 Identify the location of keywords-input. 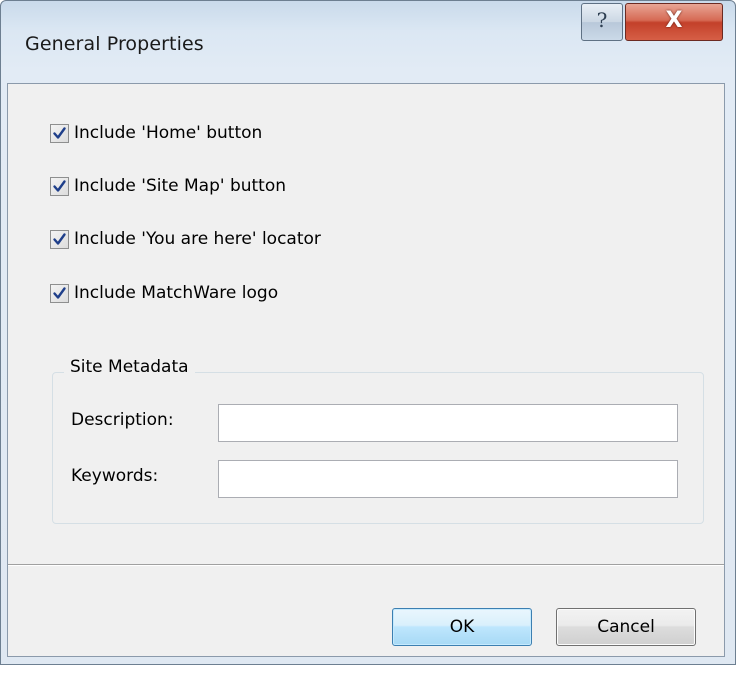
(448, 479).